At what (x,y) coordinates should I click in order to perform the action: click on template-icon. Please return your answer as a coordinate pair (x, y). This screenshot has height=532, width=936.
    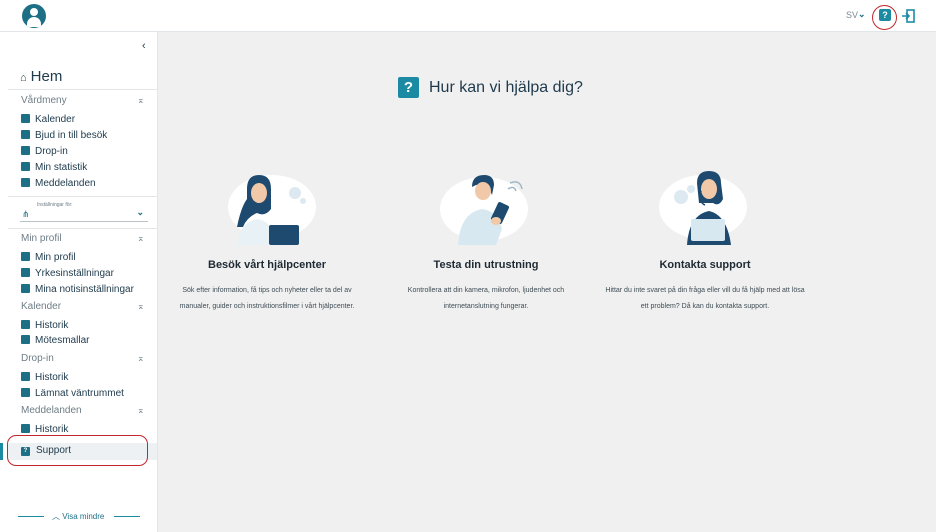
    Looking at the image, I should click on (25, 339).